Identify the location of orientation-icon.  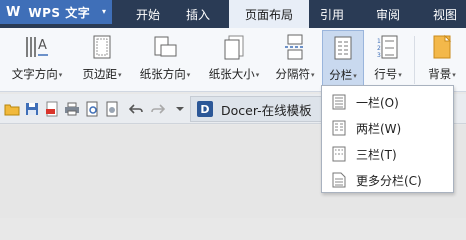
(165, 47).